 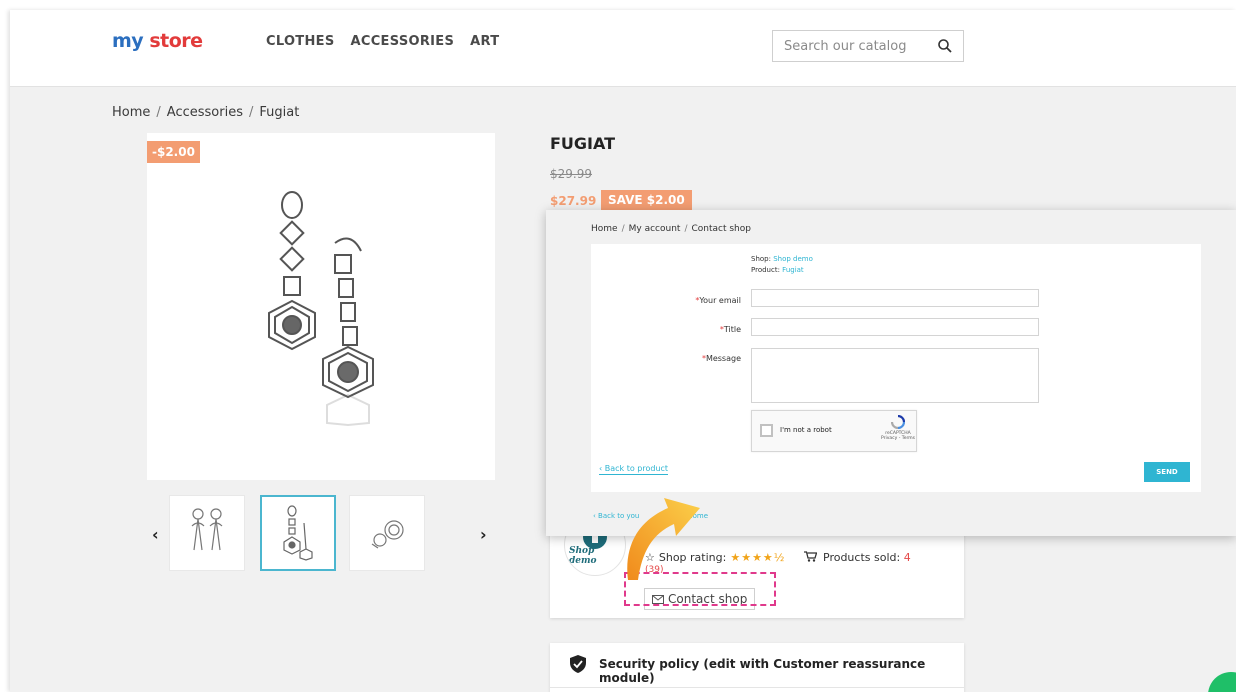 I want to click on products-sold: Products sold: 4, so click(x=857, y=557).